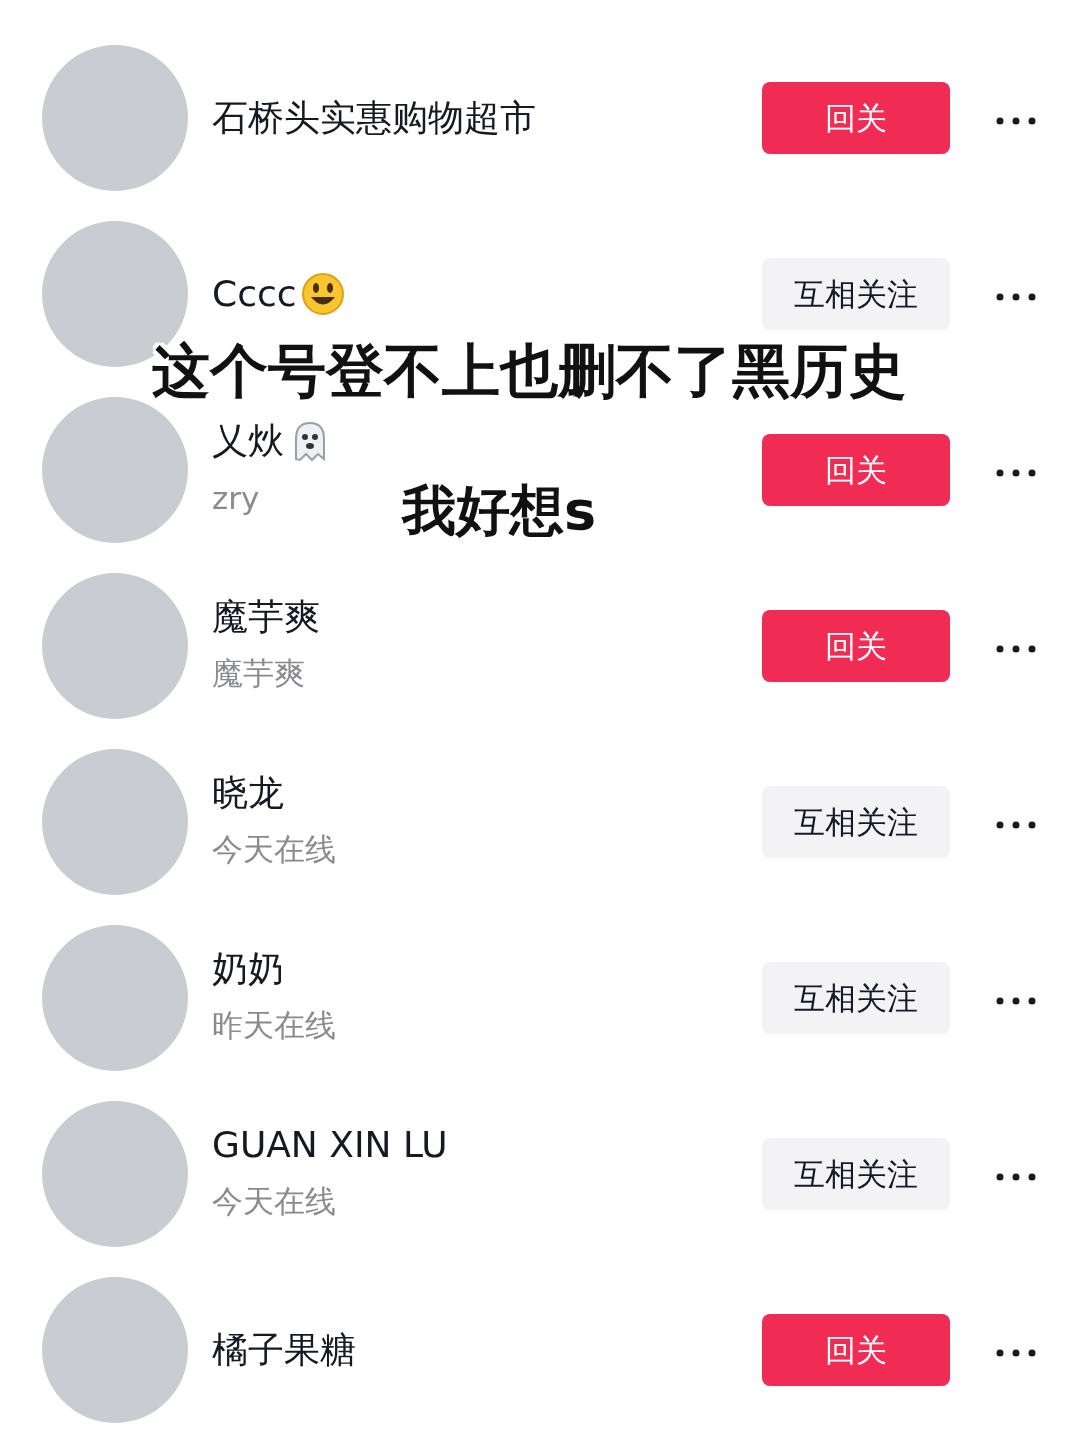 This screenshot has width=1080, height=1440. I want to click on user-status: 昨天在线, so click(274, 1026).